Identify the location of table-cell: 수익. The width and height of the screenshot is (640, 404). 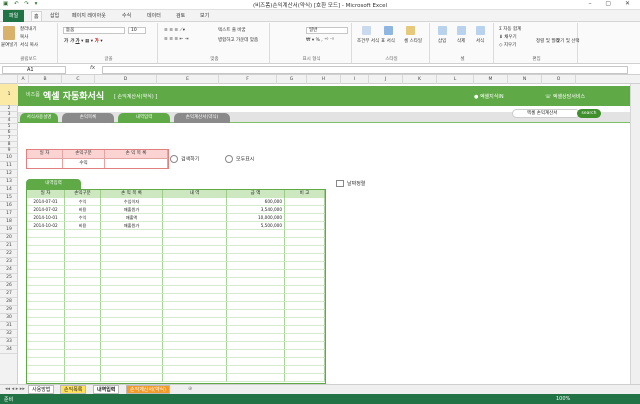
(83, 218).